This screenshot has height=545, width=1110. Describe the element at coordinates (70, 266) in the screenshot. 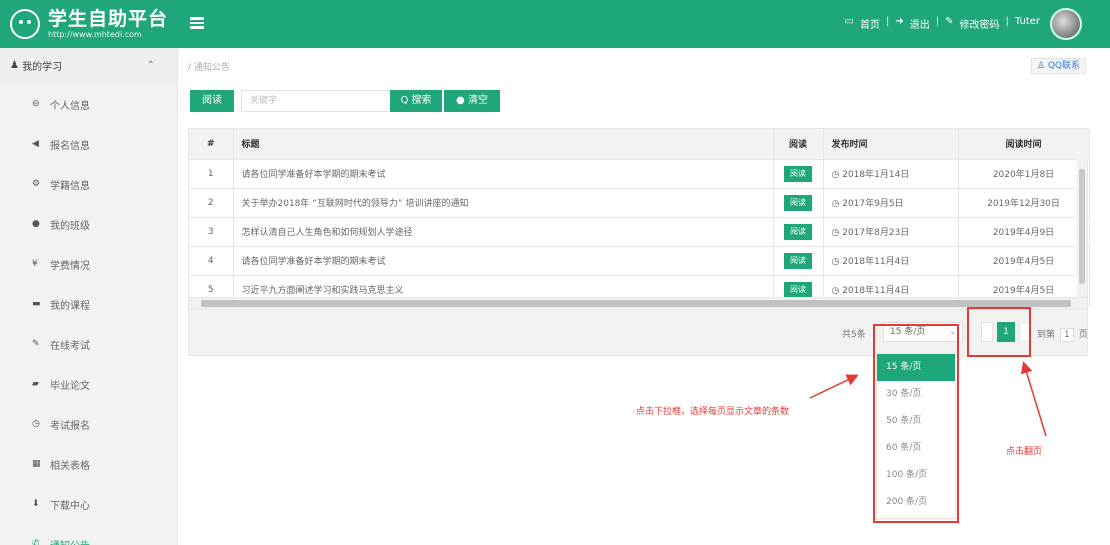

I see `sidebar-item-label: 学费情况` at that location.